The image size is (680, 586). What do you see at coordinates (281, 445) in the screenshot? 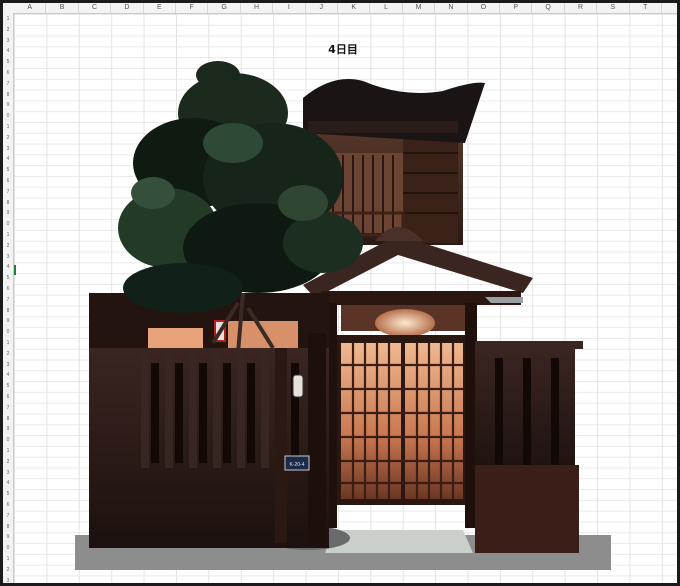
I see `fence-post` at bounding box center [281, 445].